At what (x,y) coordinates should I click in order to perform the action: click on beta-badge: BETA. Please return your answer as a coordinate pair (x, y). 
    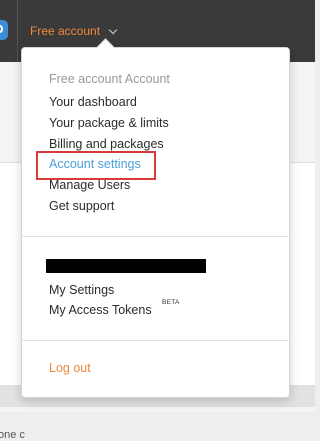
    Looking at the image, I should click on (171, 302).